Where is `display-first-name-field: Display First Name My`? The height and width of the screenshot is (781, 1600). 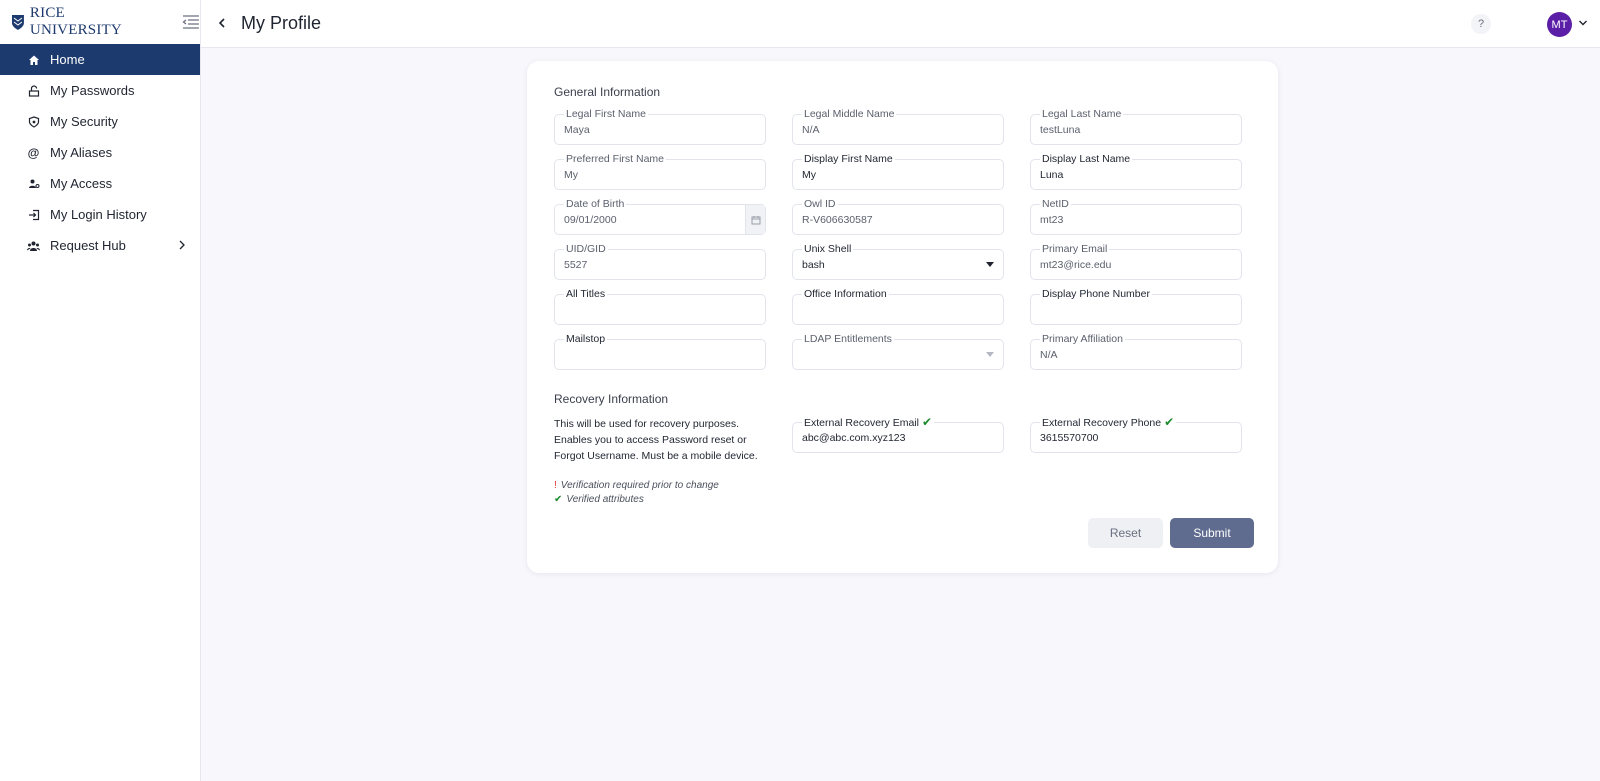
display-first-name-field: Display First Name My is located at coordinates (898, 171).